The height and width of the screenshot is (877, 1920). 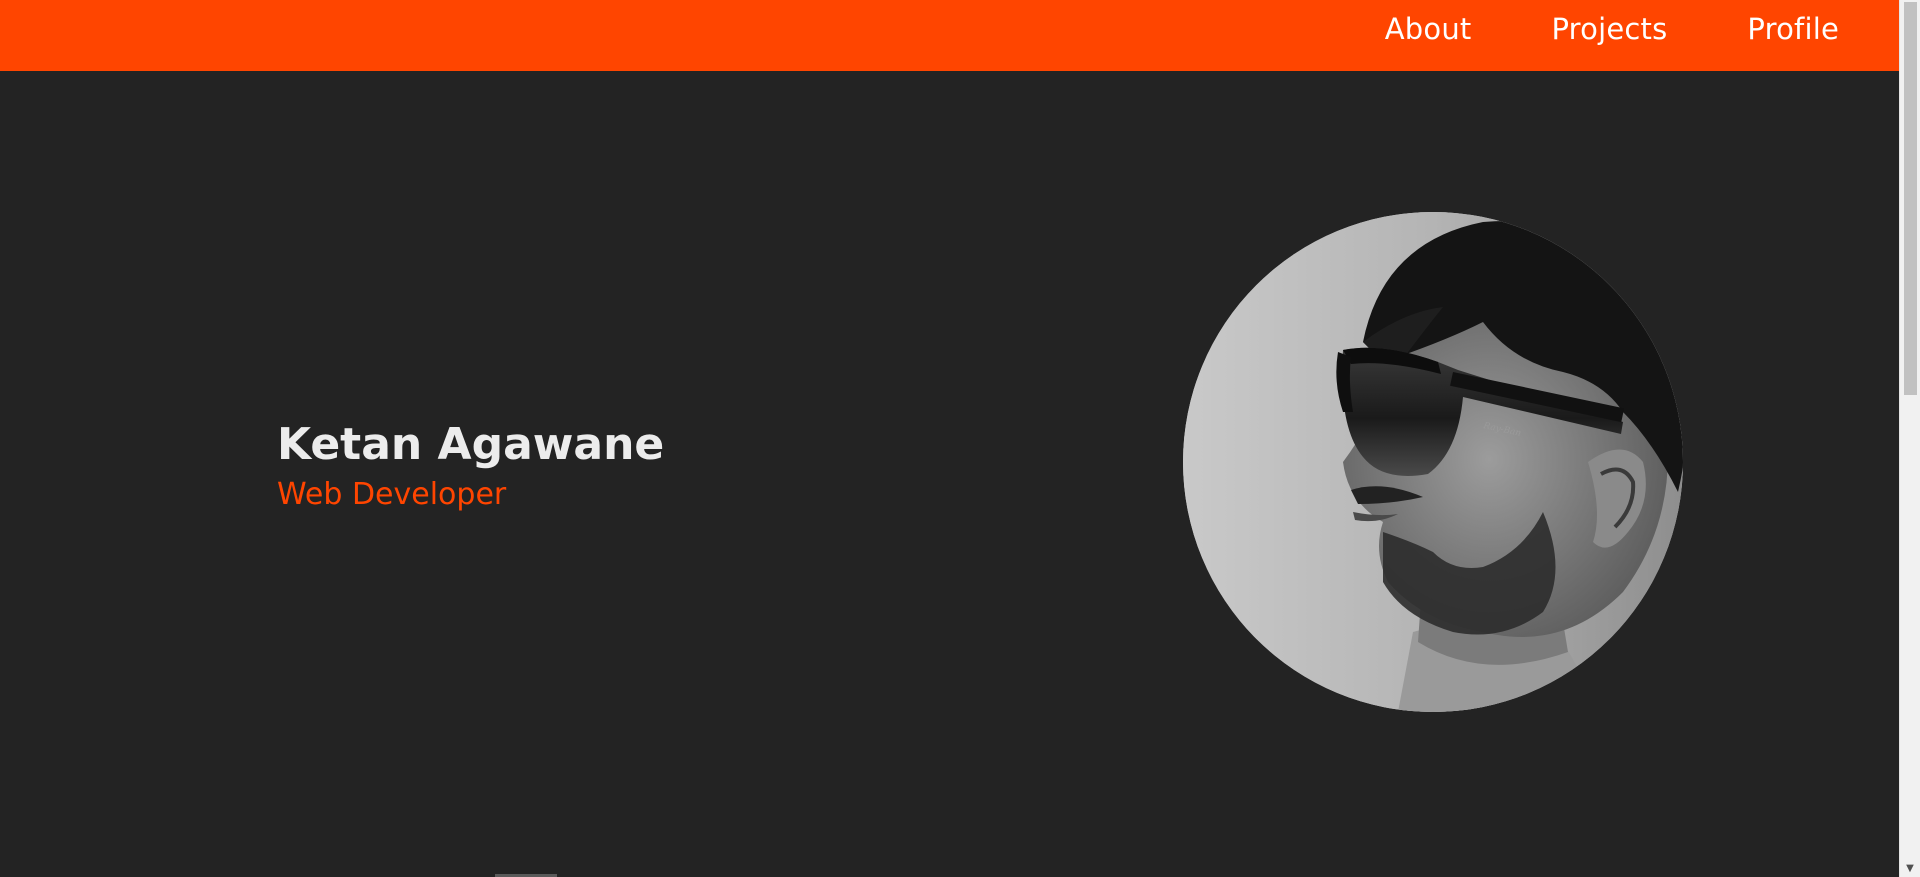 I want to click on nav-link-profile: Profile, so click(x=1793, y=29).